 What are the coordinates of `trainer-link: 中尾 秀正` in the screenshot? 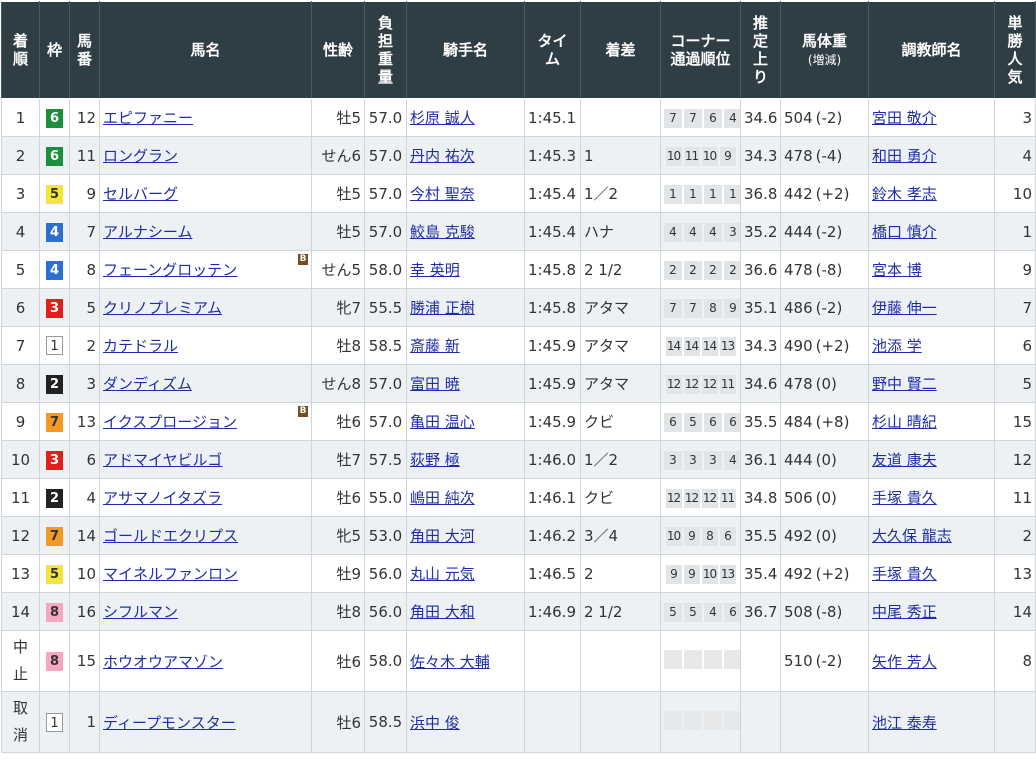 It's located at (904, 612).